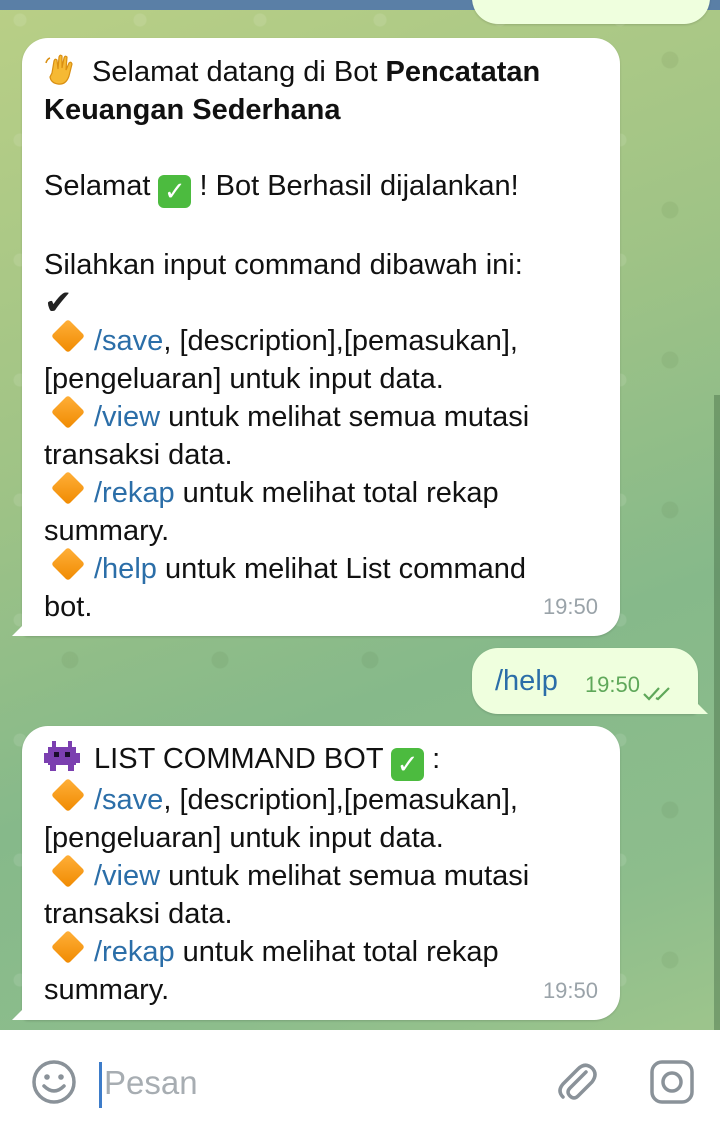  I want to click on welcome-line-1: Selamat datang di Bot Pencatatan, so click(322, 72).